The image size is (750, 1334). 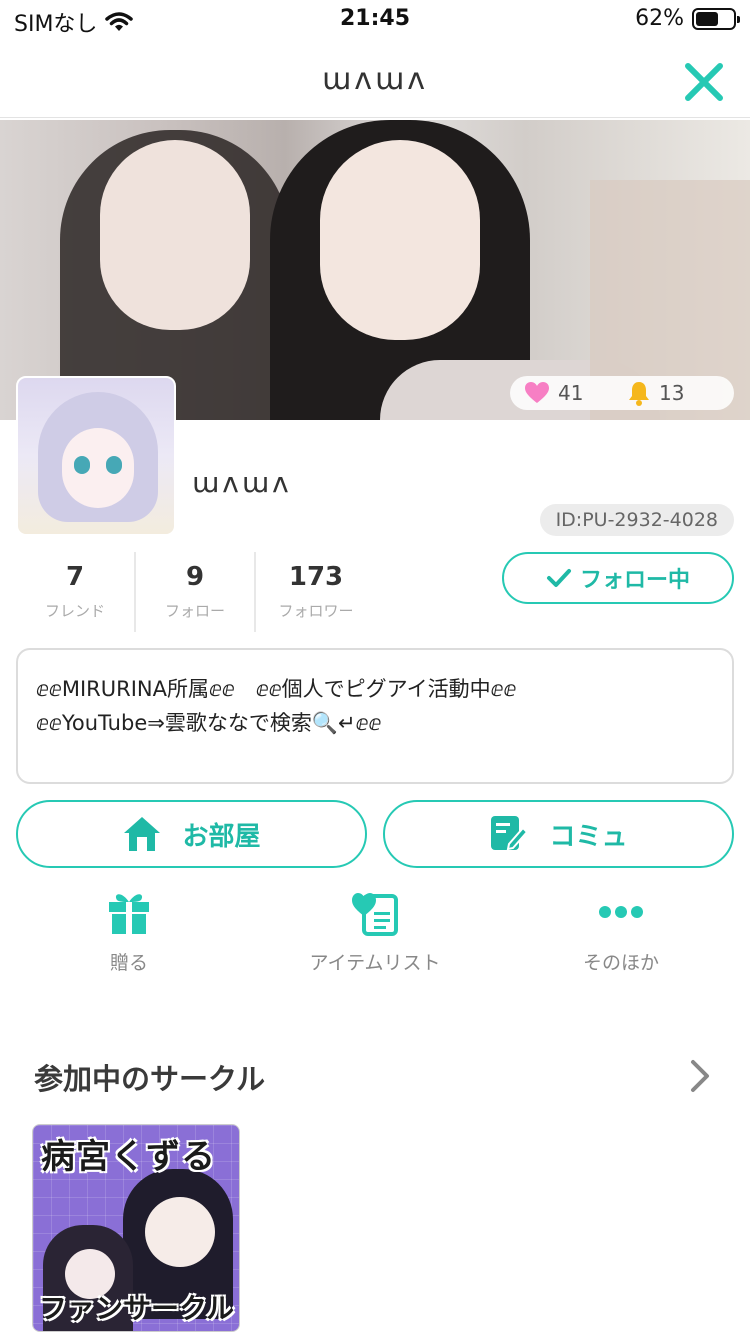 What do you see at coordinates (276, 689) in the screenshot?
I see `bio-line: ⅇⅇMIRURINA所属ⅇⅇ ⅇⅇ個人でピグアイ活動中ⅇⅇ` at bounding box center [276, 689].